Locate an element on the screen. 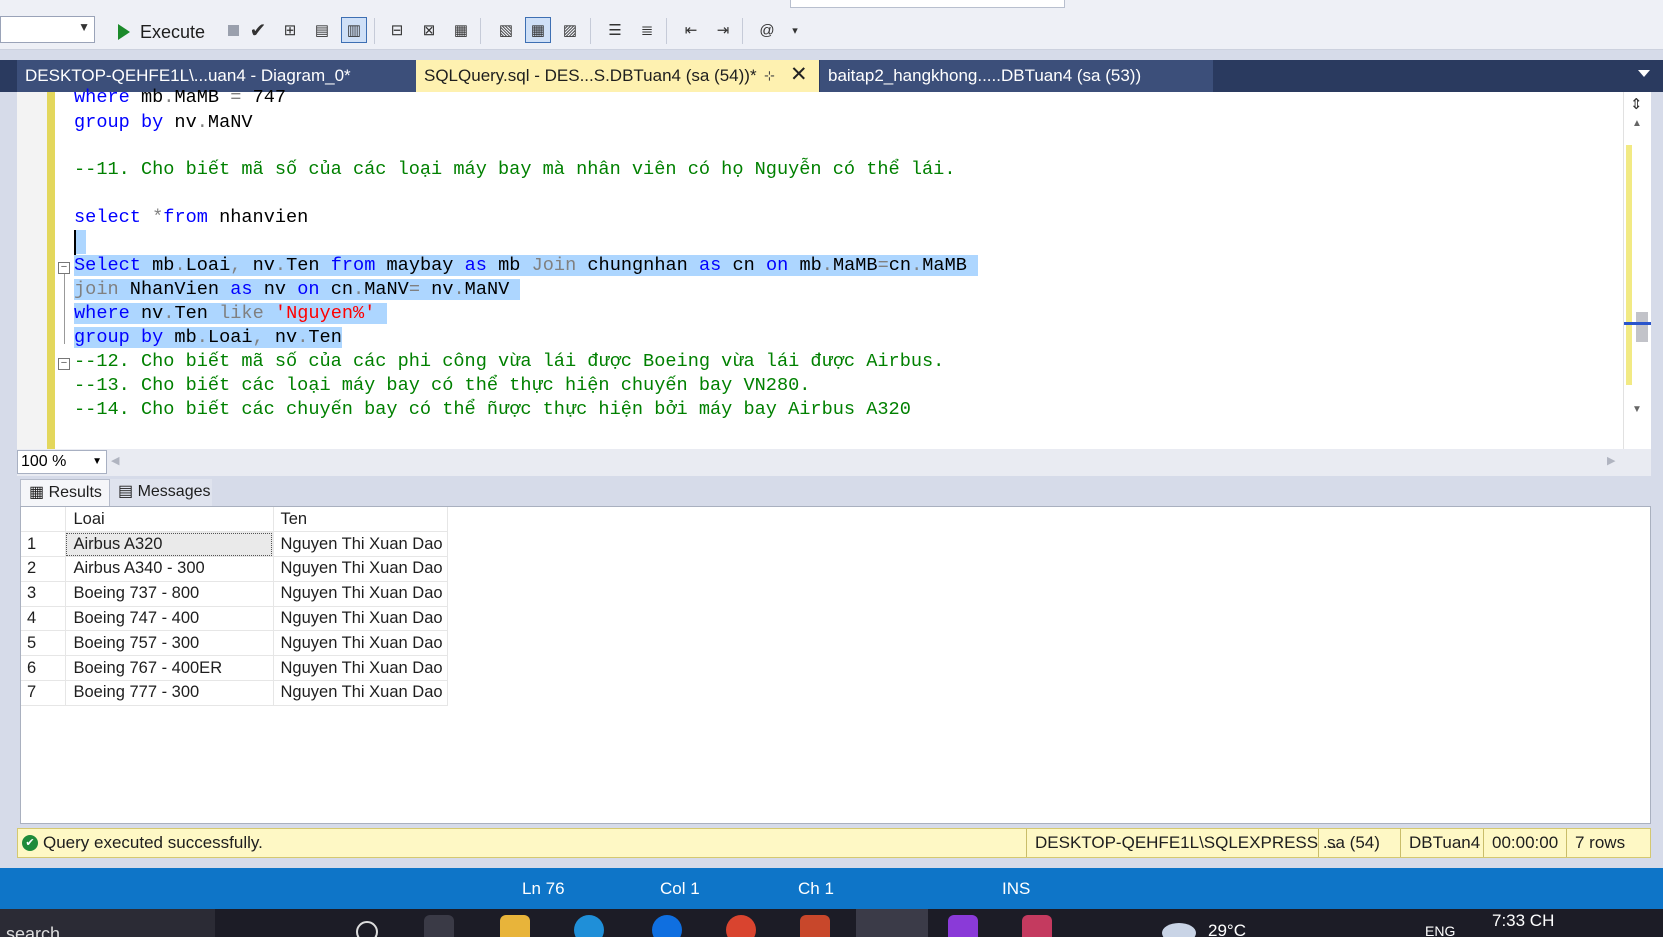 The image size is (1663, 937). editor-horizontal-scrollbar: ◀ ▶ is located at coordinates (834, 462).